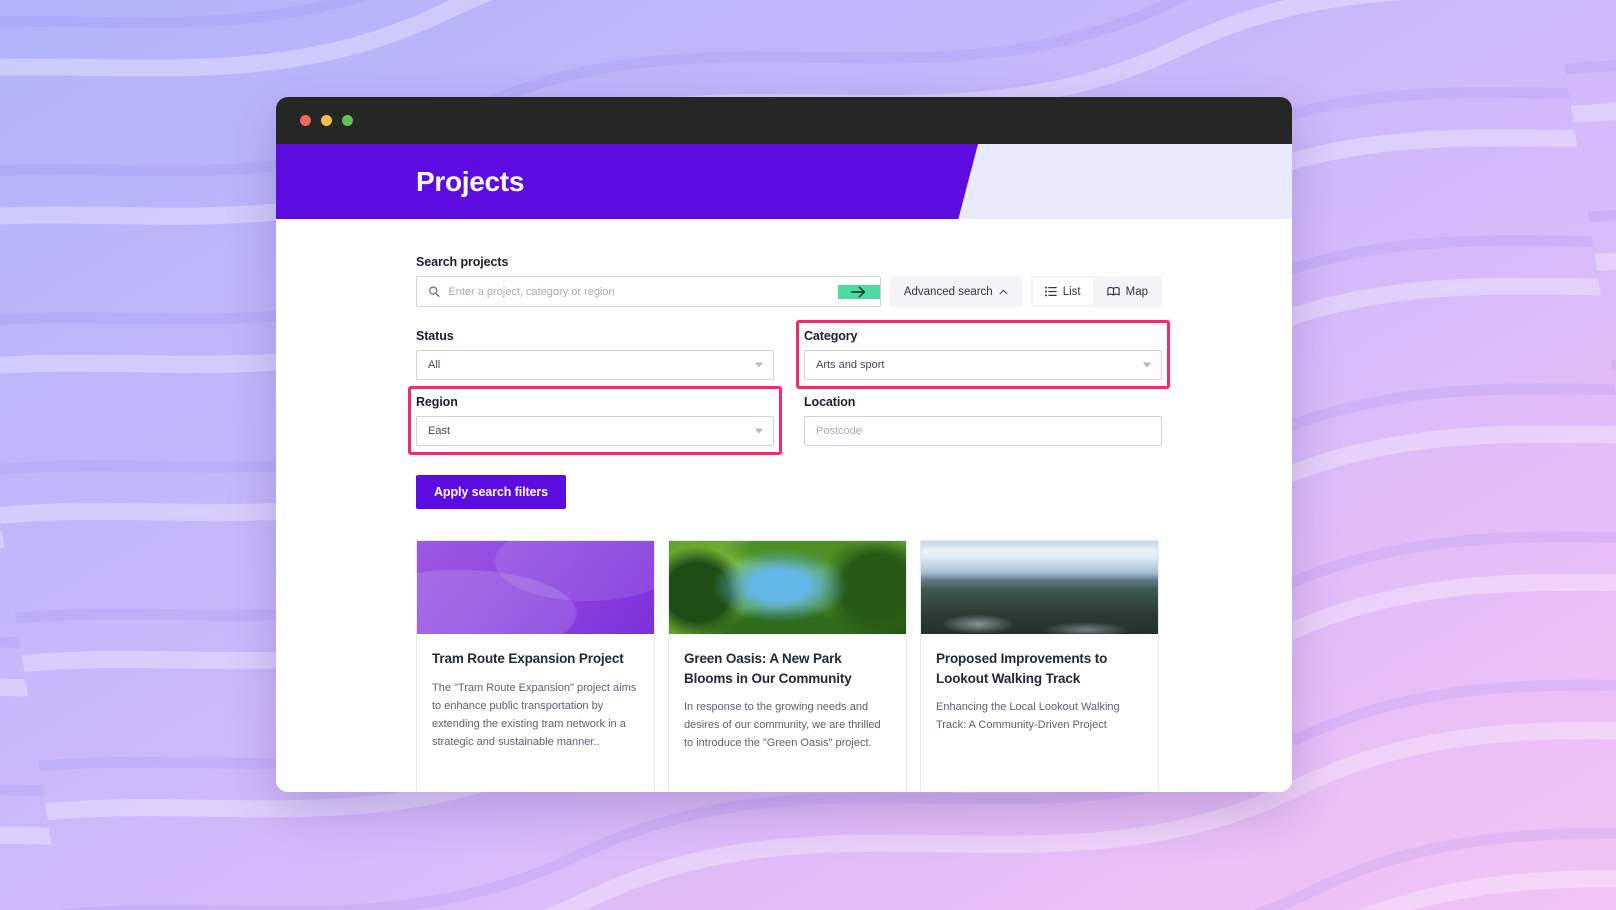 This screenshot has height=910, width=1616. Describe the element at coordinates (1136, 291) in the screenshot. I see `view-toggle-map-label: Map` at that location.